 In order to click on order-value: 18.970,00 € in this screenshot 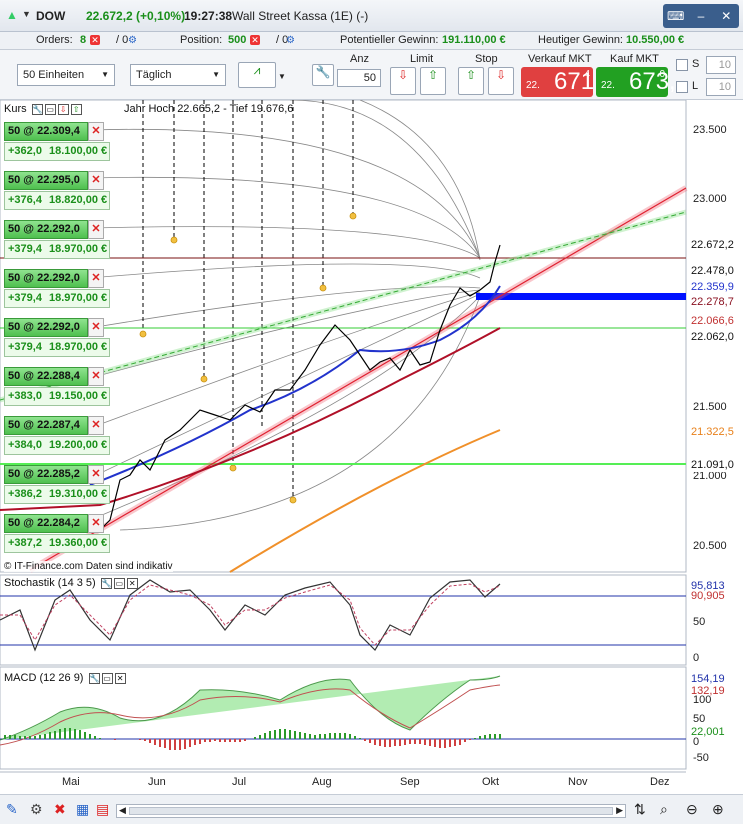, I will do `click(78, 249)`.